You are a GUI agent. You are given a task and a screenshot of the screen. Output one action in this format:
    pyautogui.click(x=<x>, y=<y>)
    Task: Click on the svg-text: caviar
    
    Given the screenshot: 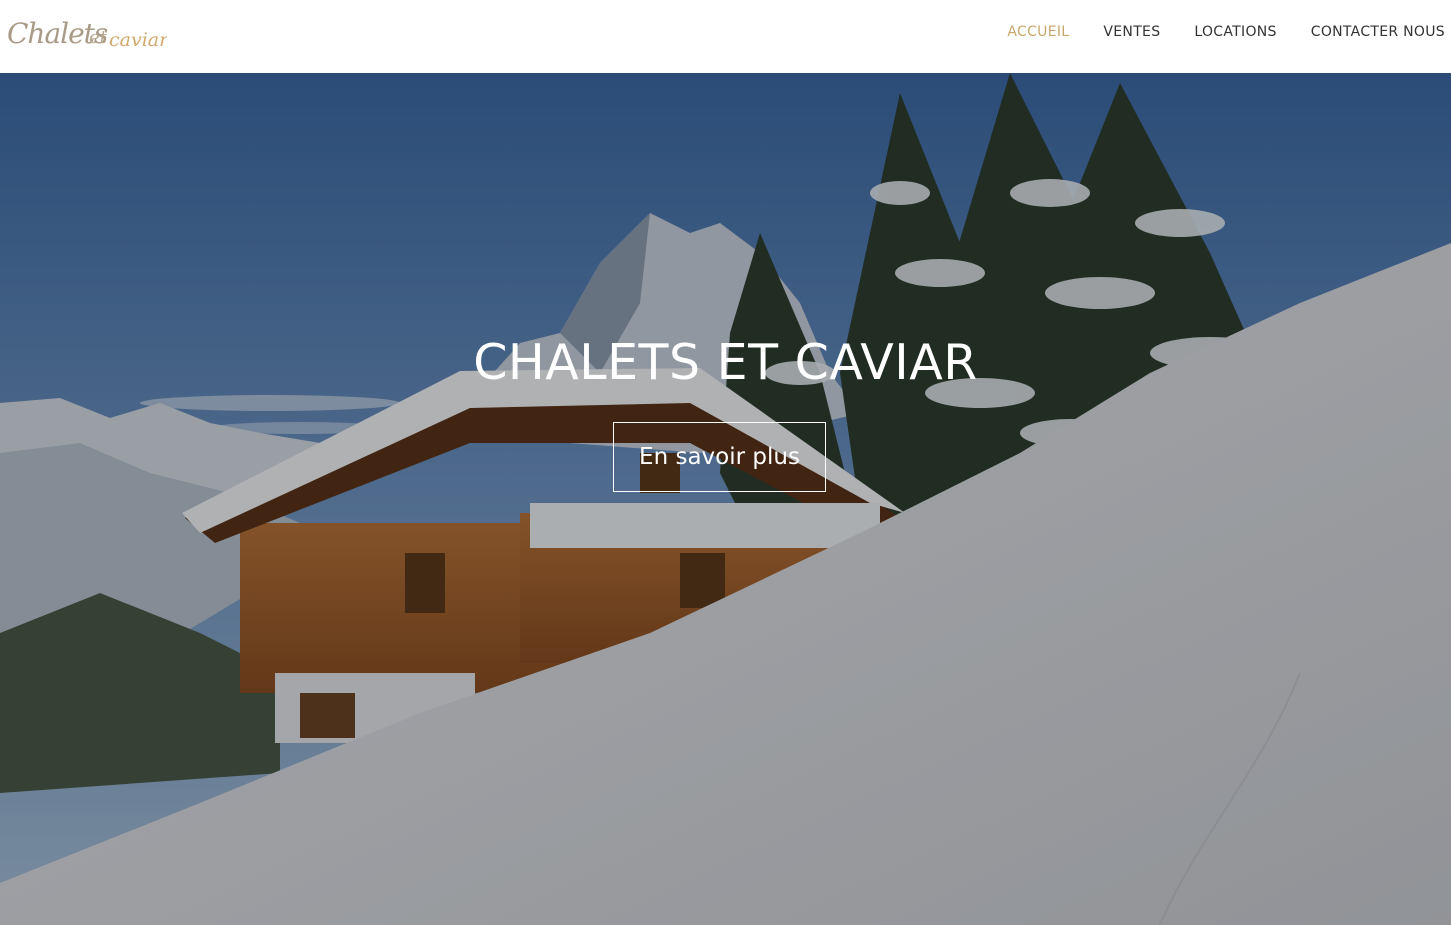 What is the action you would take?
    pyautogui.click(x=138, y=40)
    